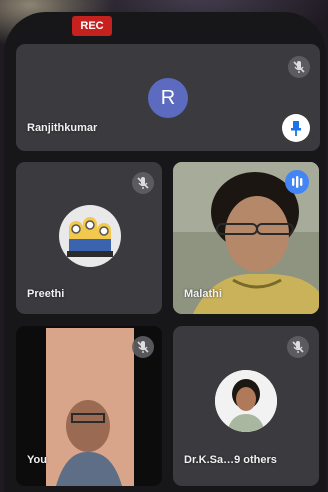 The height and width of the screenshot is (492, 328). Describe the element at coordinates (246, 238) in the screenshot. I see `participant-tile-malathi: Malathi` at that location.